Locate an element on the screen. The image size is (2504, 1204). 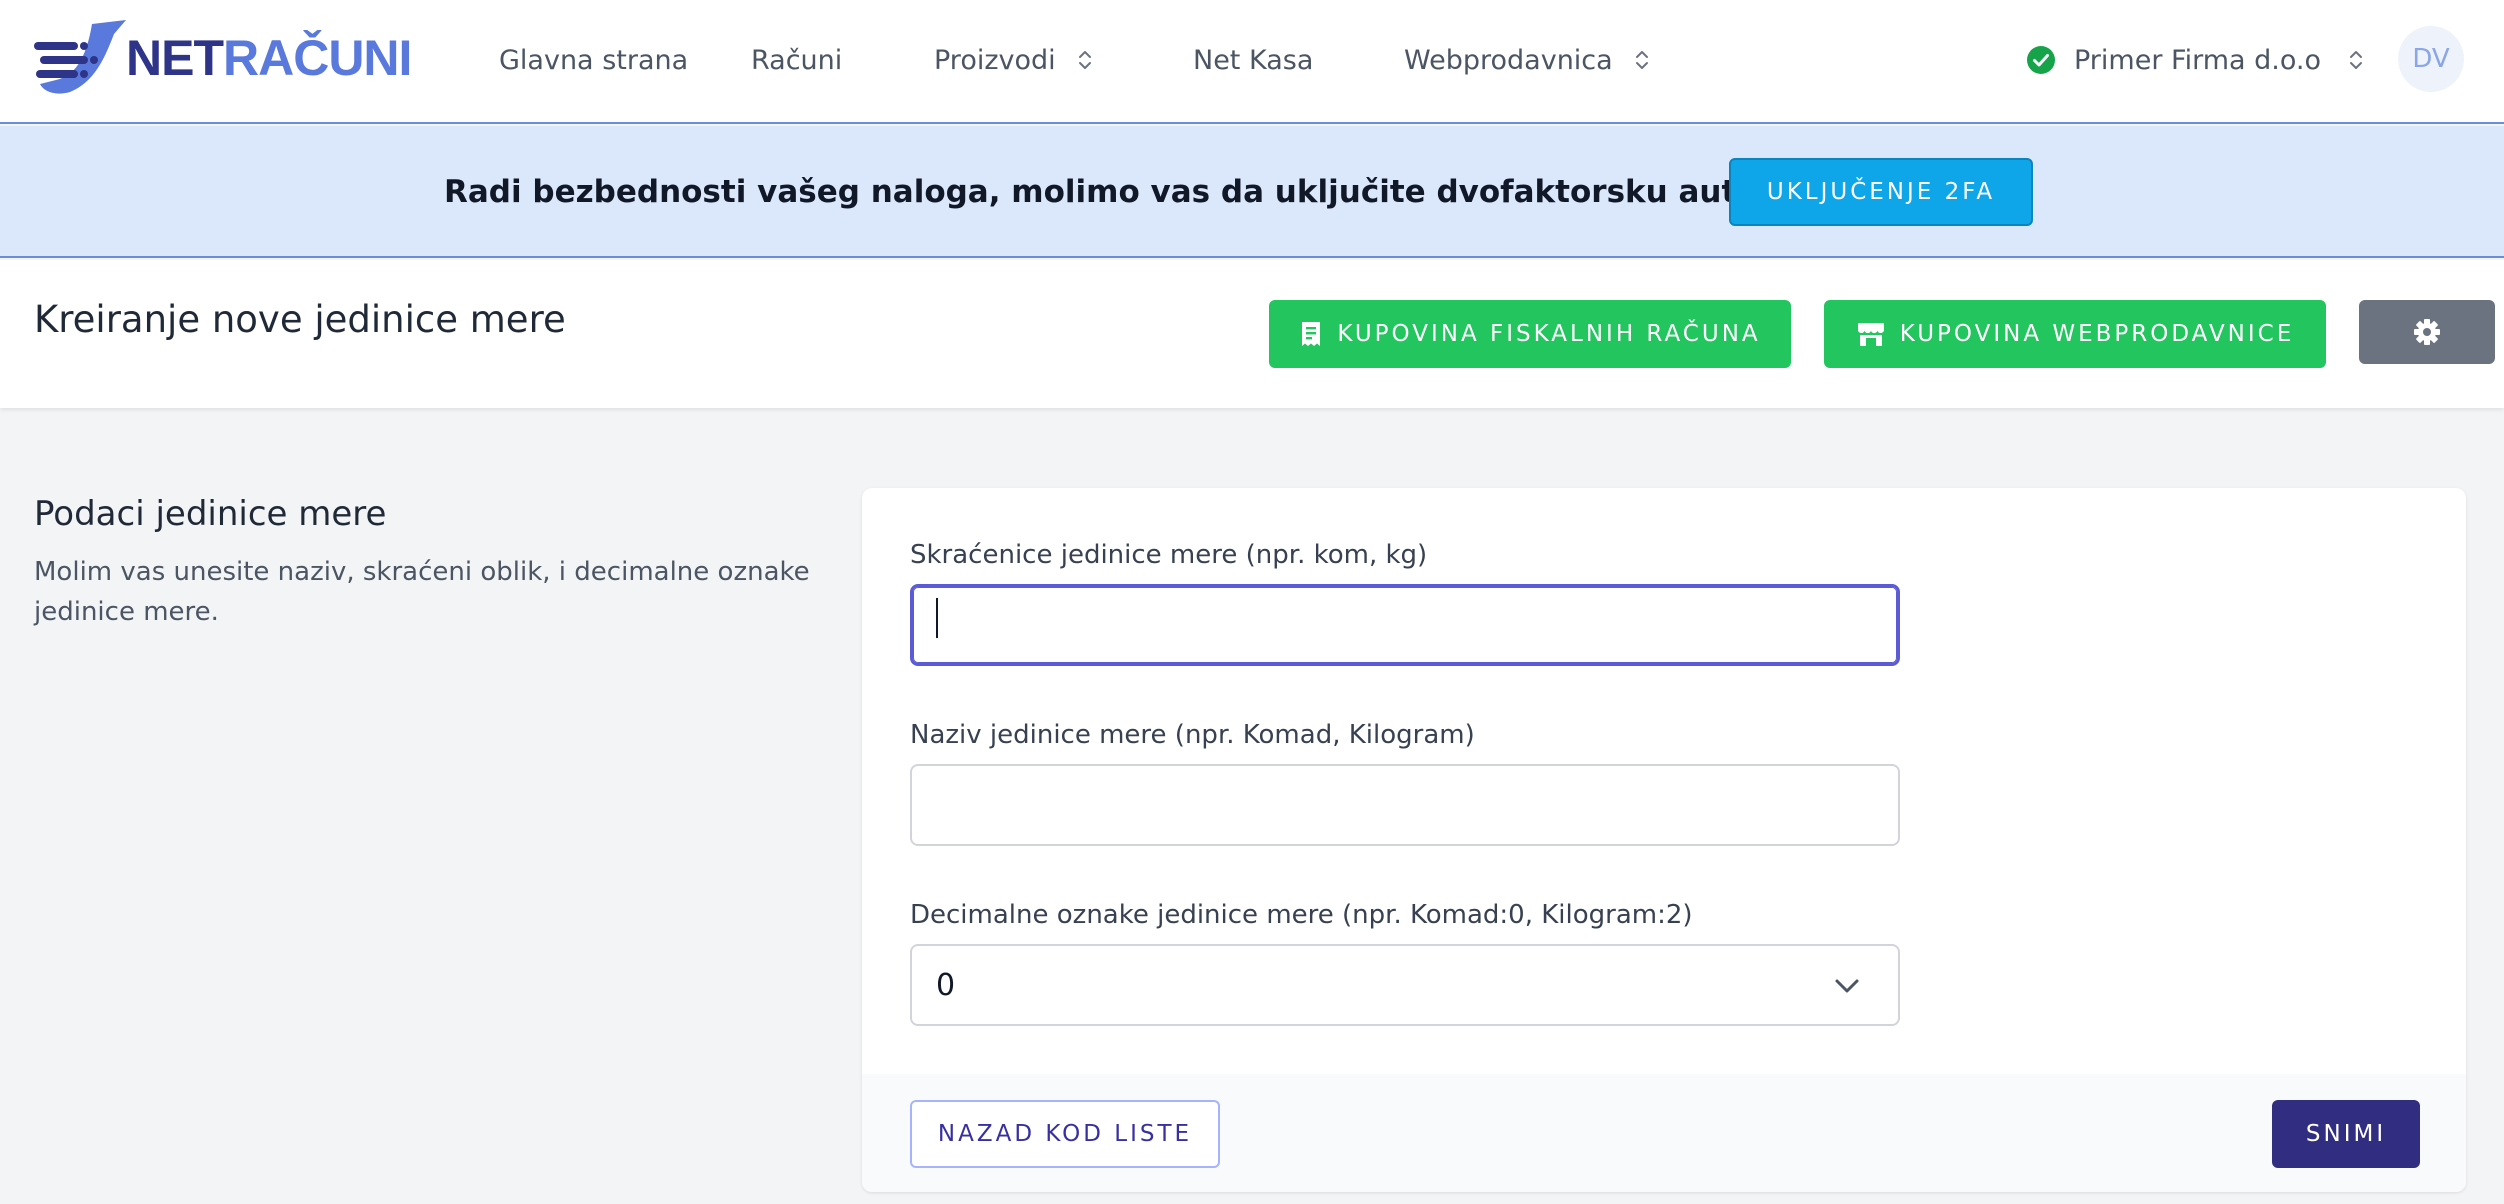
save-button: SNIMI is located at coordinates (2346, 1134).